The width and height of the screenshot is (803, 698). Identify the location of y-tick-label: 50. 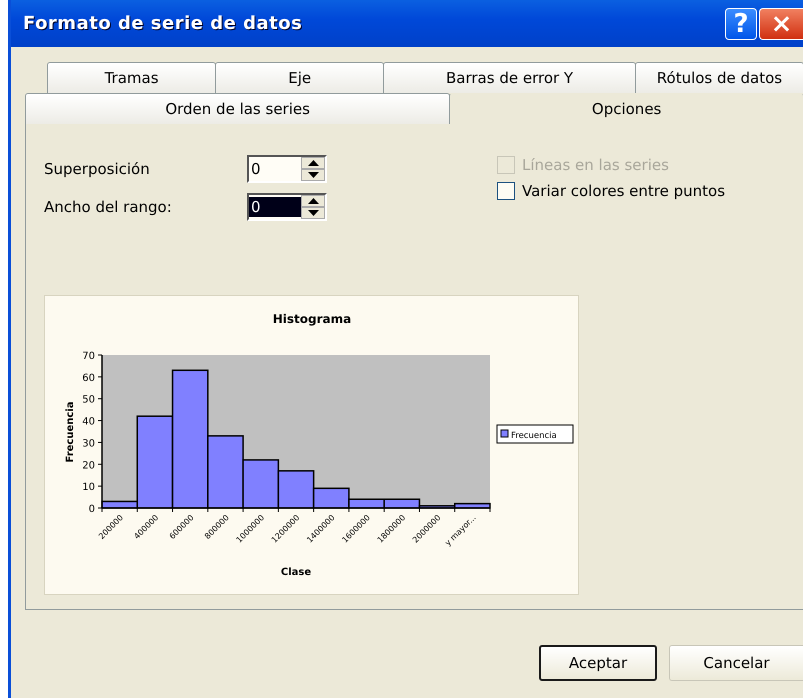
(88, 400).